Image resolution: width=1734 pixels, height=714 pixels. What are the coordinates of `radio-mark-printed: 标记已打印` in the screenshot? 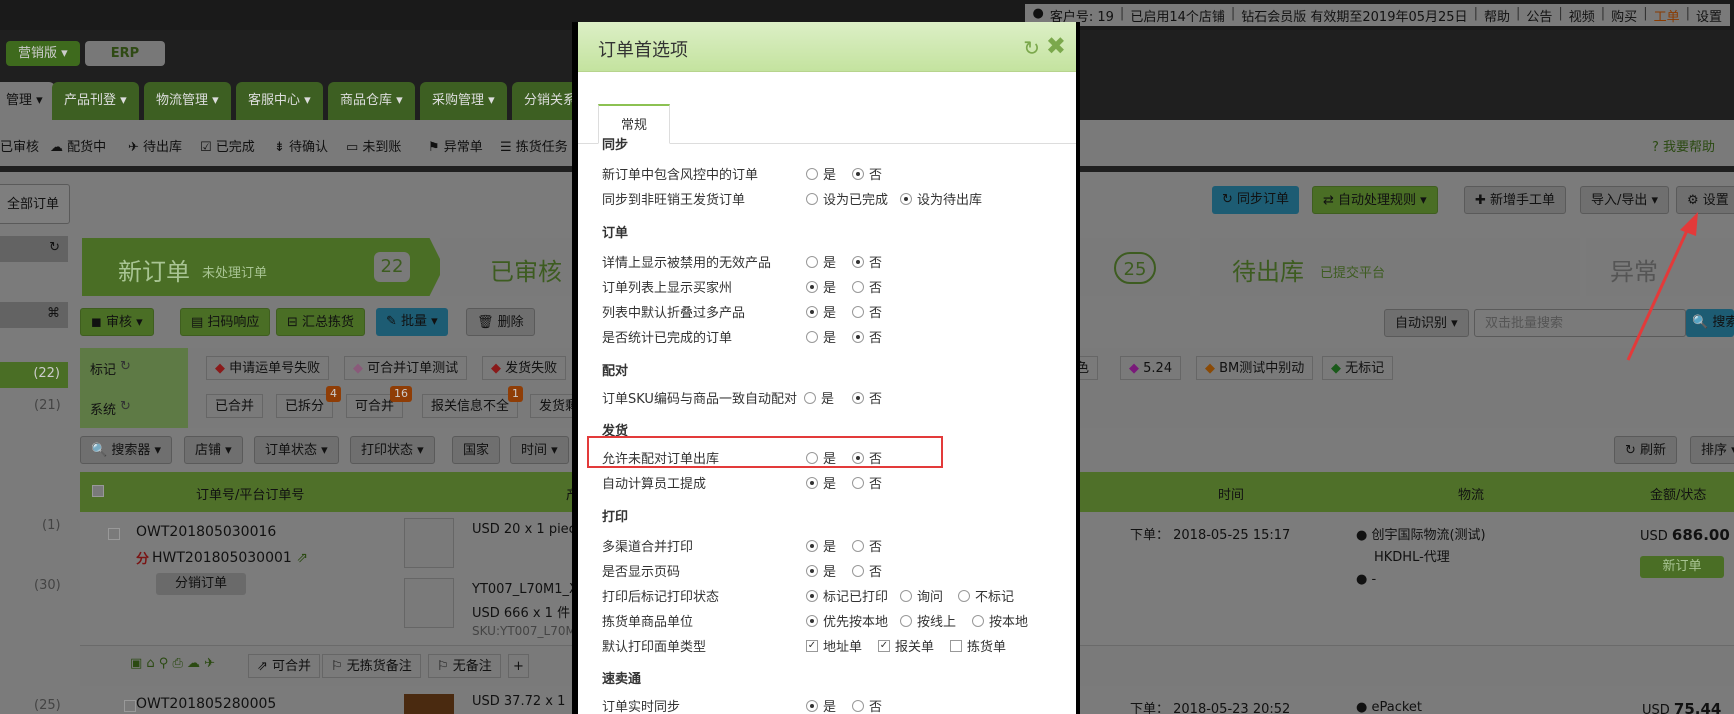 It's located at (847, 595).